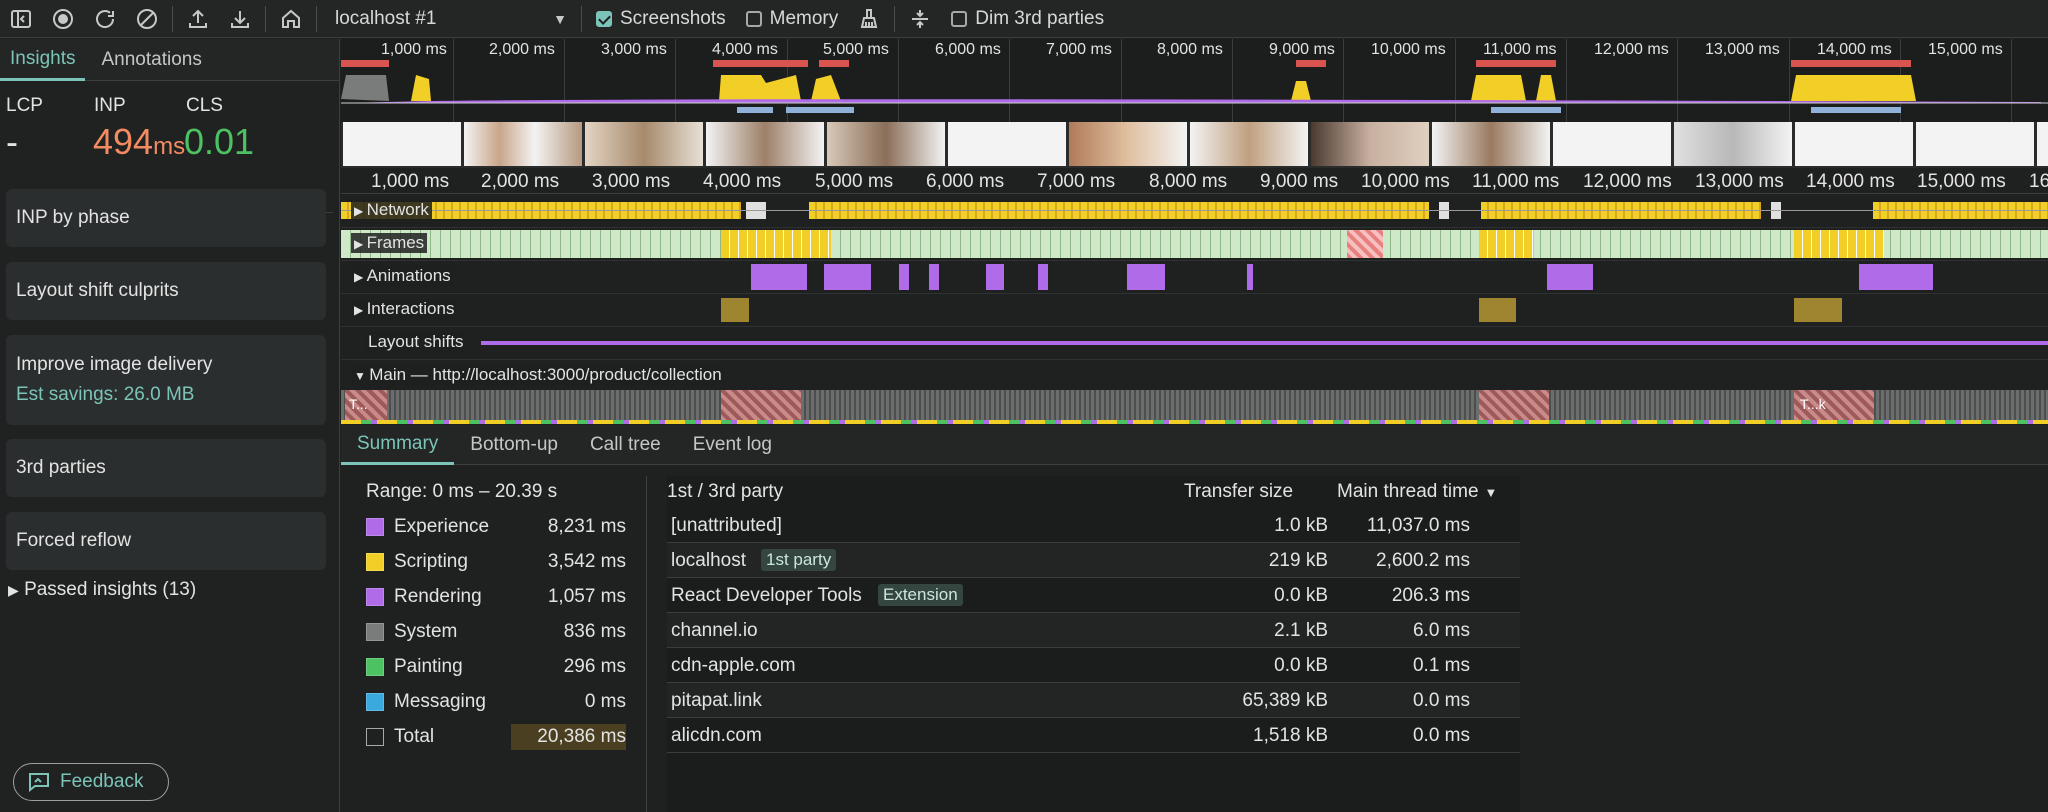 The image size is (2048, 812). I want to click on col-header-main-thread: Main thread time ▼, so click(1417, 492).